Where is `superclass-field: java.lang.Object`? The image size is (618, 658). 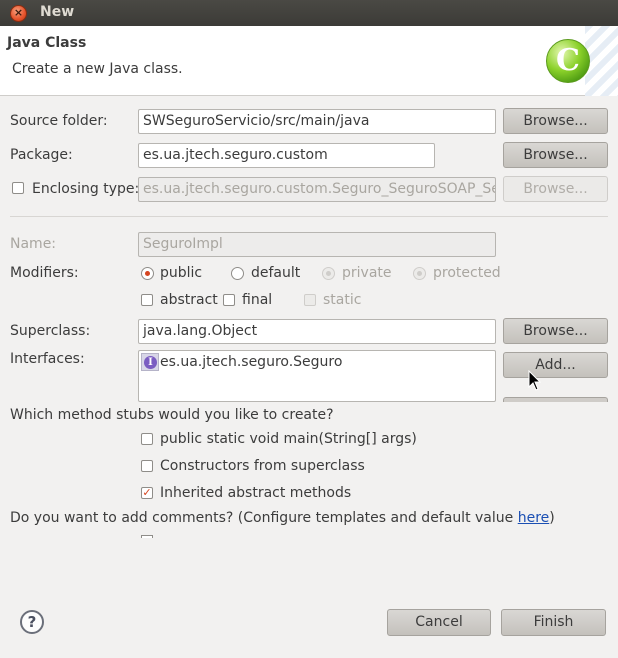 superclass-field: java.lang.Object is located at coordinates (317, 331).